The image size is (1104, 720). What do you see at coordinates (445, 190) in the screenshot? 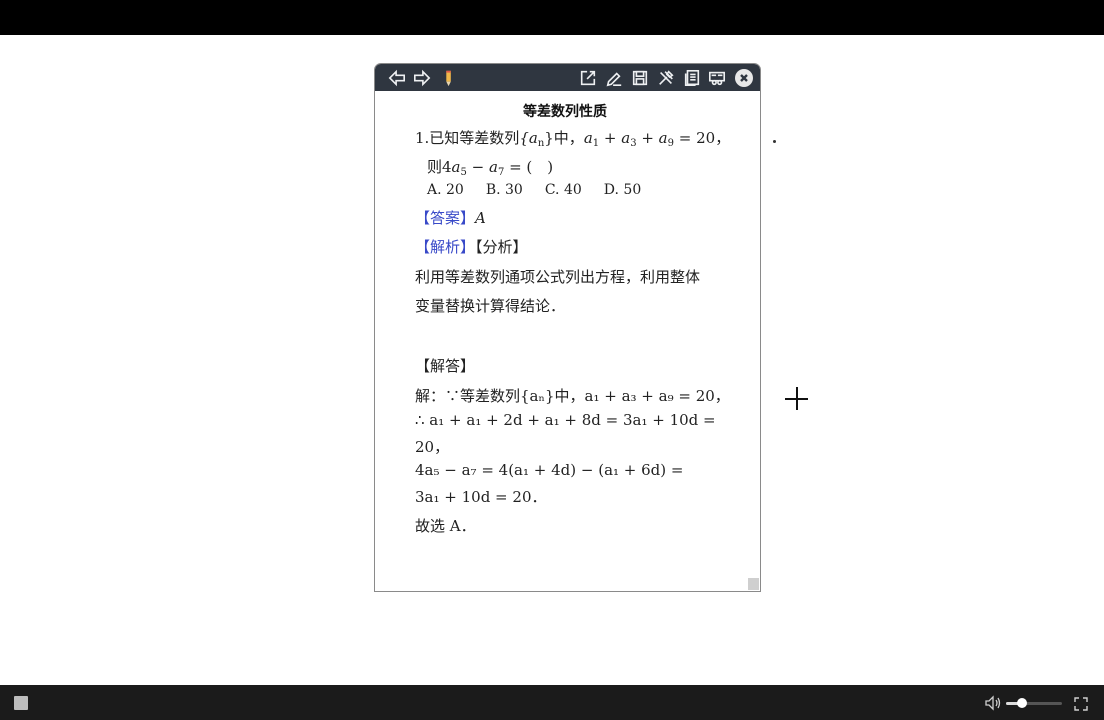
I see `option-a: A. 20` at bounding box center [445, 190].